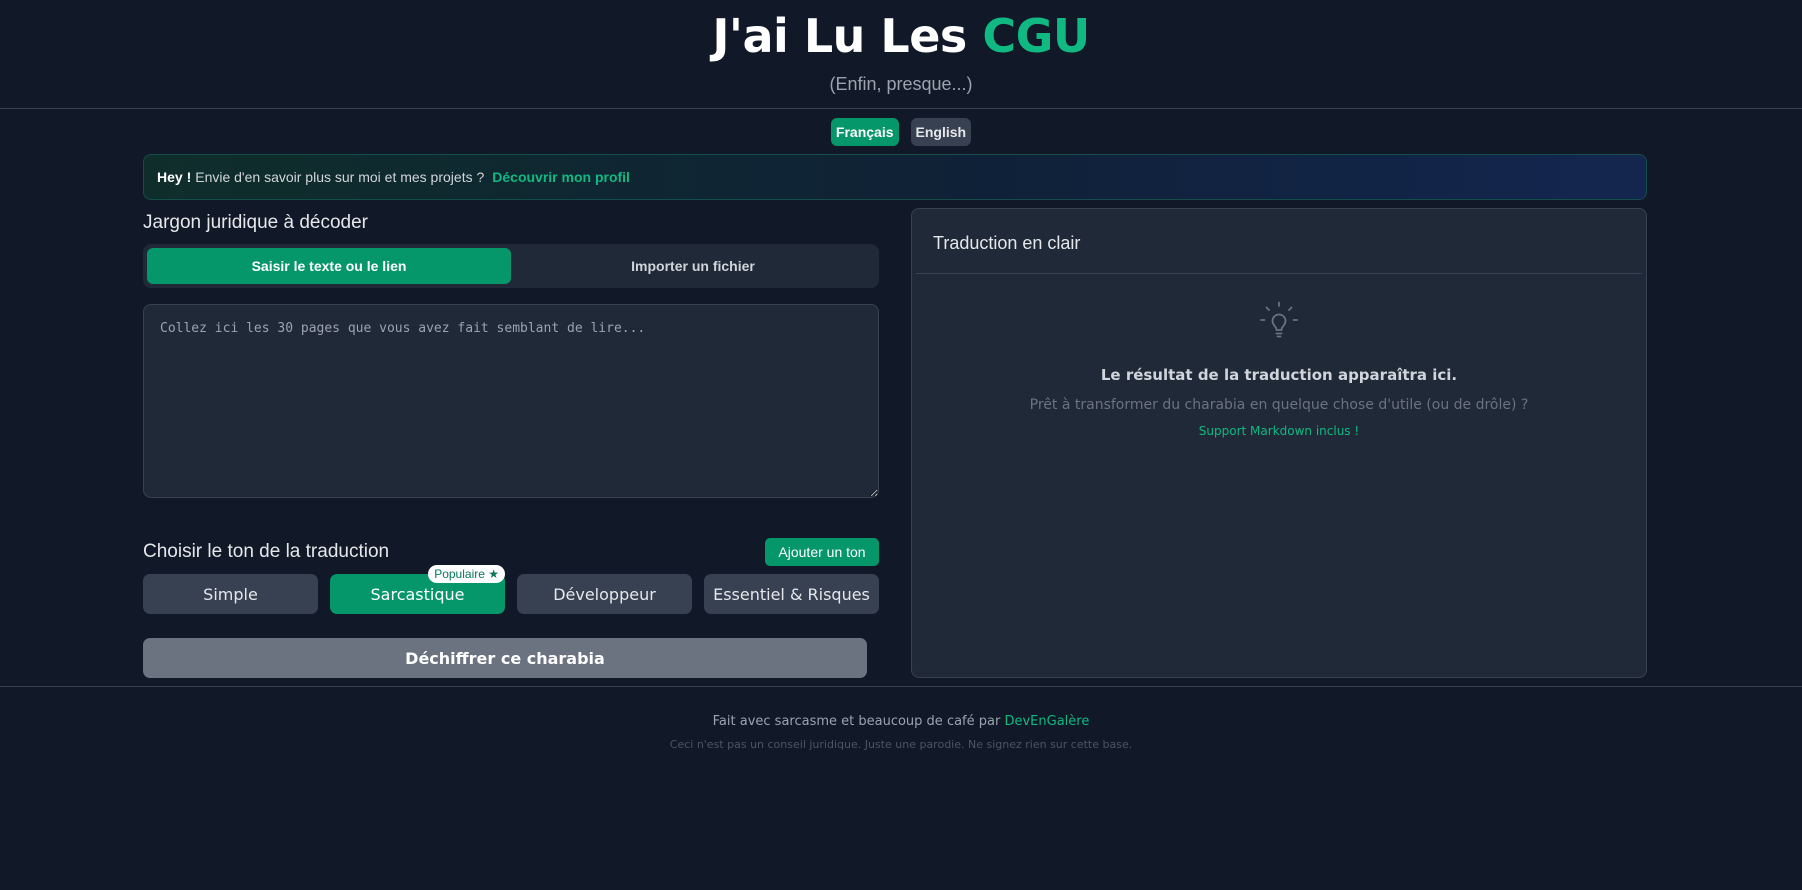 This screenshot has width=1802, height=890. I want to click on markdown-support-note: Support Markdown inclus !, so click(1279, 431).